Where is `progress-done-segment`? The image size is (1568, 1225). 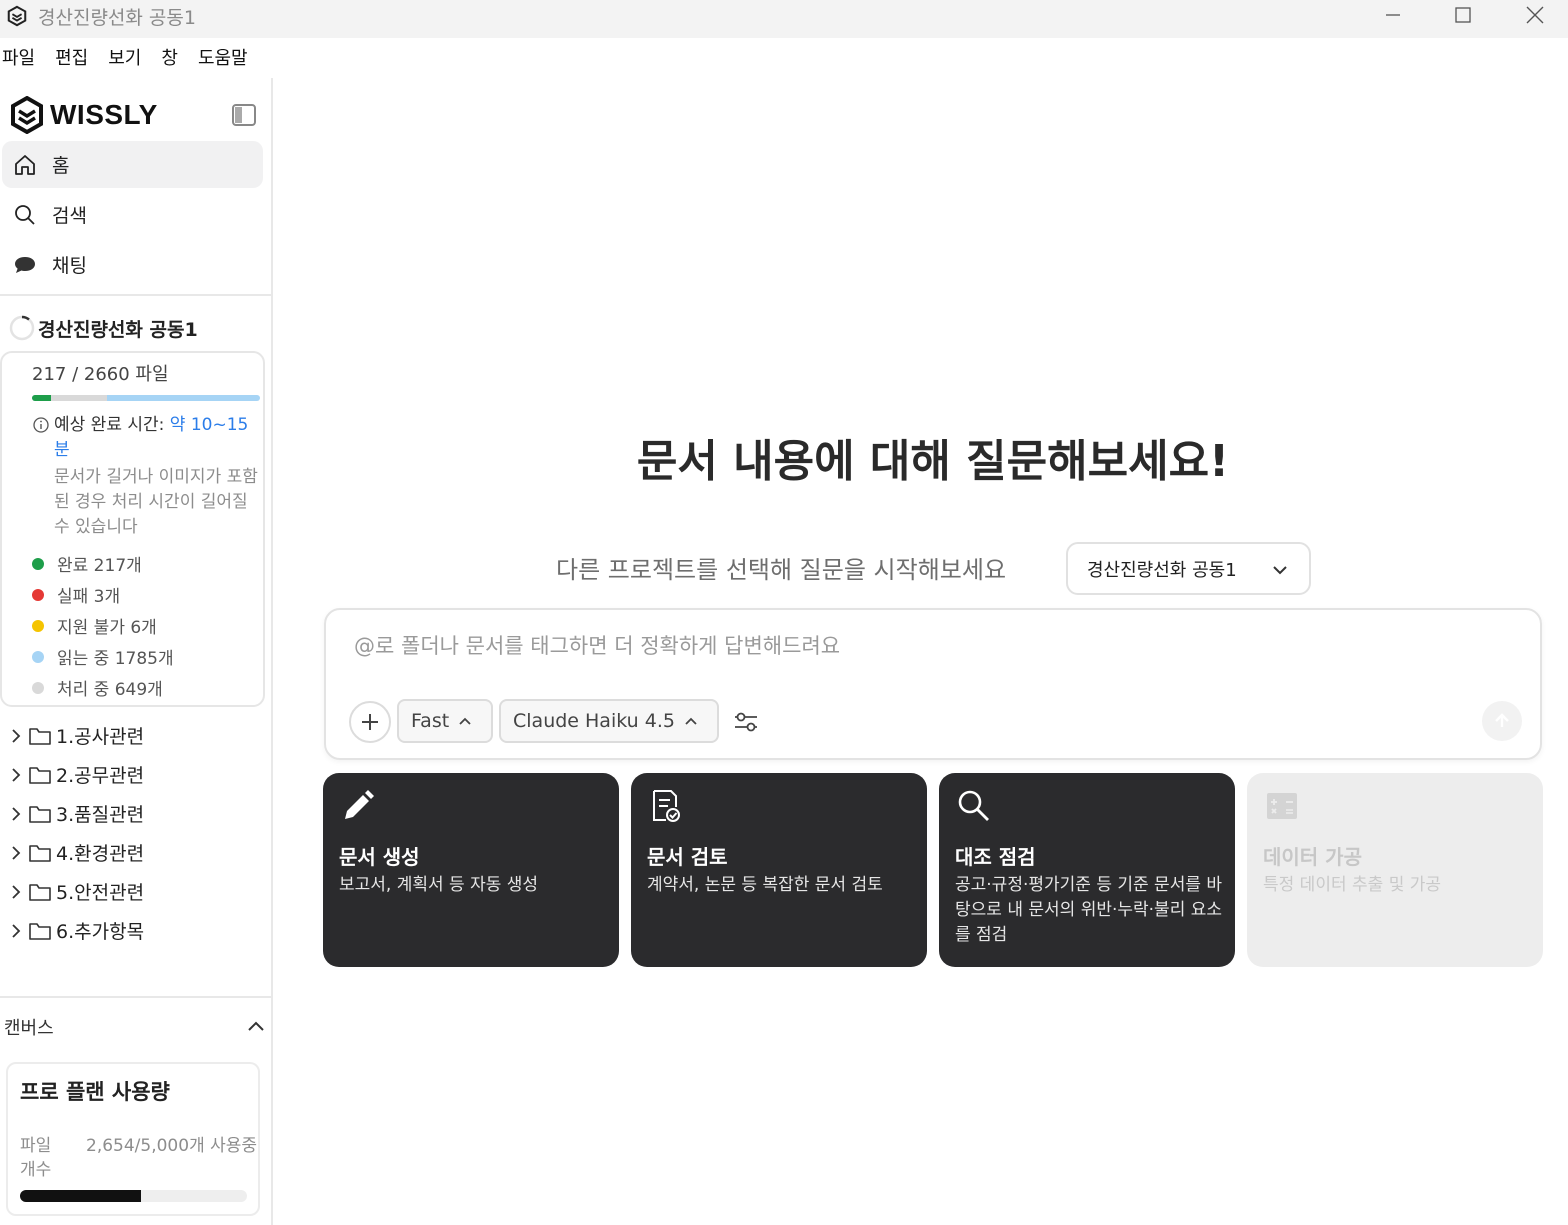 progress-done-segment is located at coordinates (41, 398).